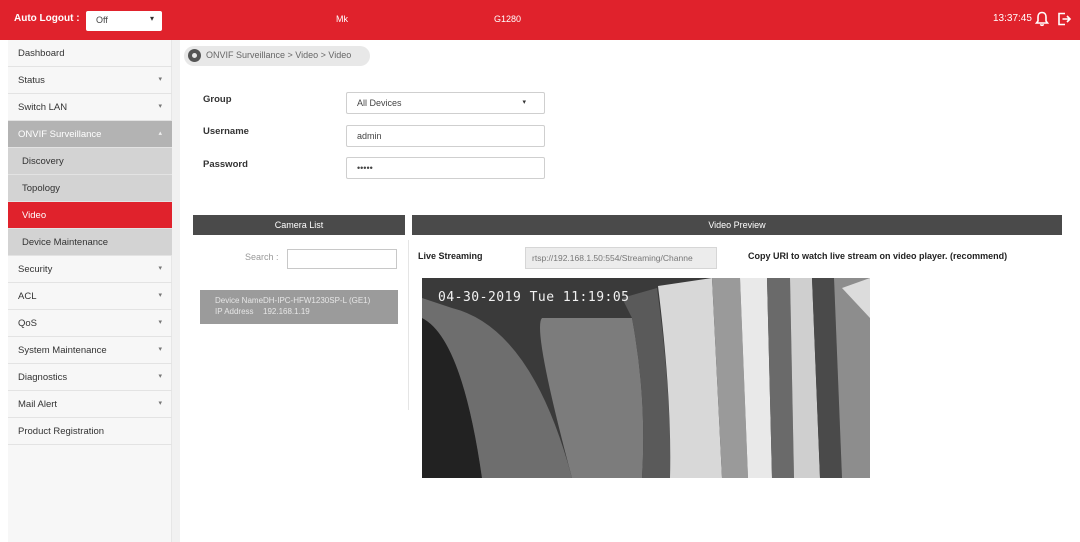  What do you see at coordinates (369, 136) in the screenshot?
I see `username-value: admin` at bounding box center [369, 136].